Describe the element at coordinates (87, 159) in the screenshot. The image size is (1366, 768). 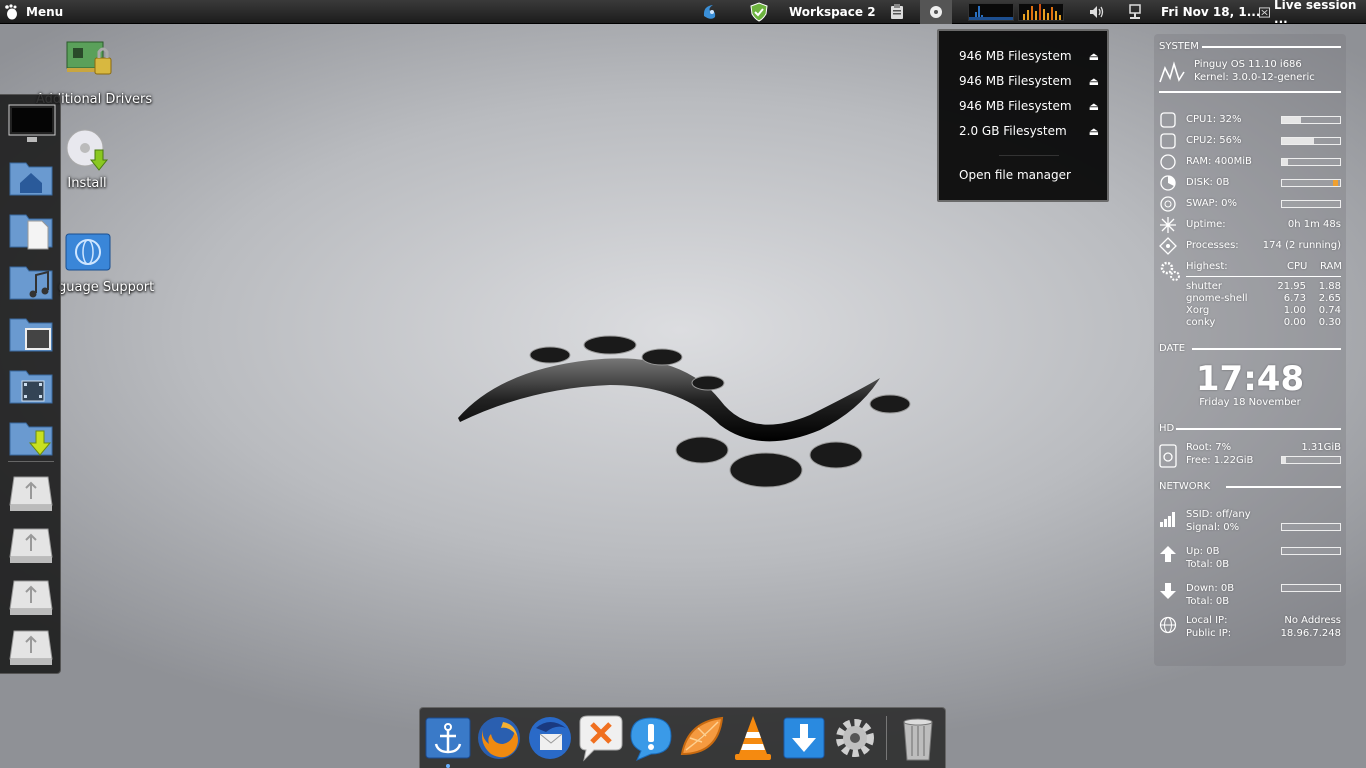
I see `desktop-icon-install: Install` at that location.